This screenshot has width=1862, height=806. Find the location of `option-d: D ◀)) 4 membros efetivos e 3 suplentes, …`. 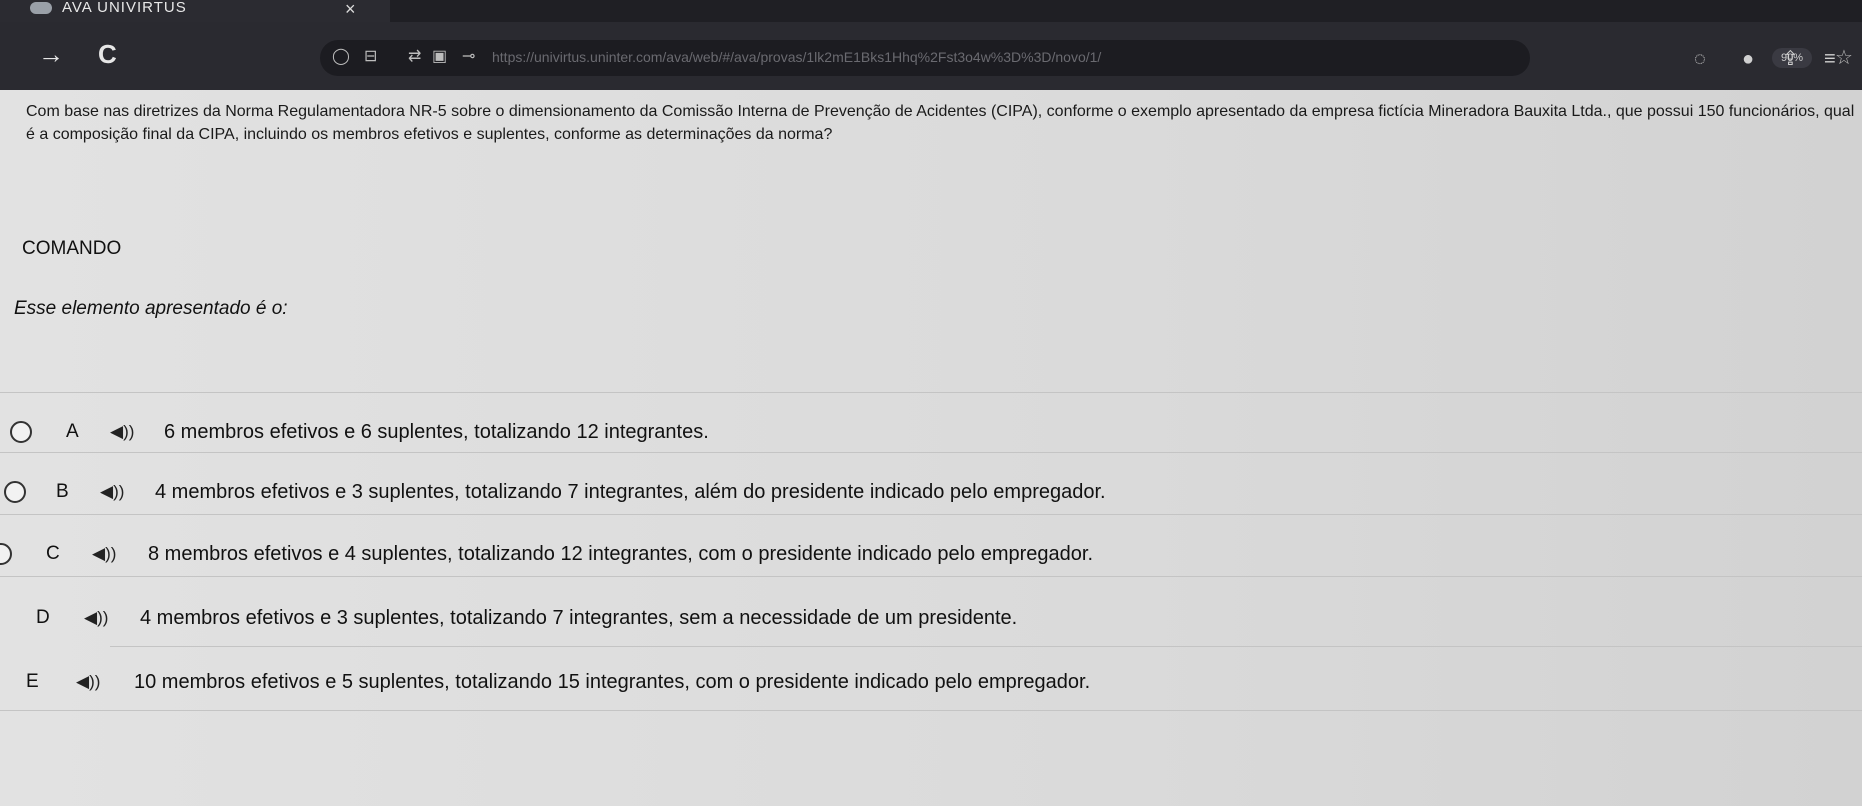

option-d: D ◀)) 4 membros efetivos e 3 suplentes, … is located at coordinates (931, 618).